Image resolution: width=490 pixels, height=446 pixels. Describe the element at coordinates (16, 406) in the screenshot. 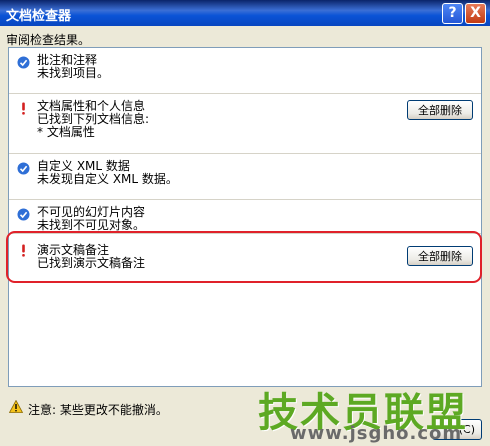

I see `warning-icon` at that location.